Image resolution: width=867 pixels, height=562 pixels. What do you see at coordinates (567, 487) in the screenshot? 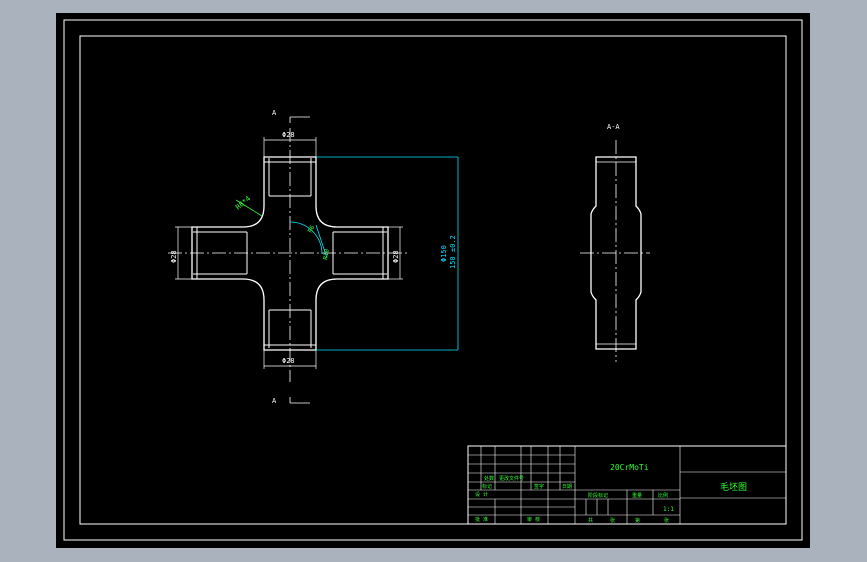
I see `row-label-date: 日期` at bounding box center [567, 487].